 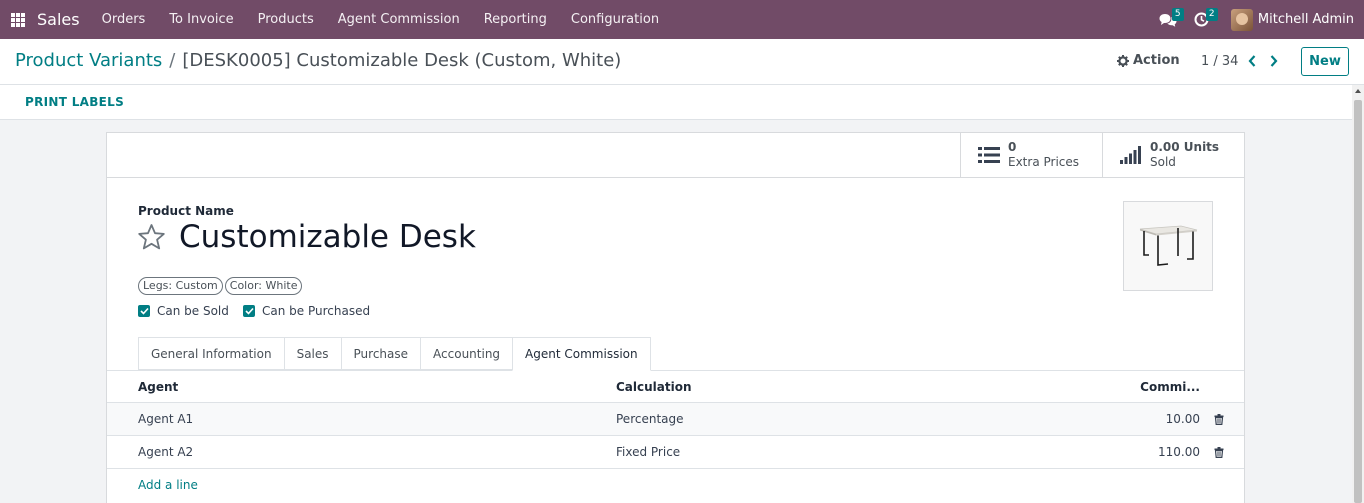 I want to click on pager-next-button, so click(x=1274, y=61).